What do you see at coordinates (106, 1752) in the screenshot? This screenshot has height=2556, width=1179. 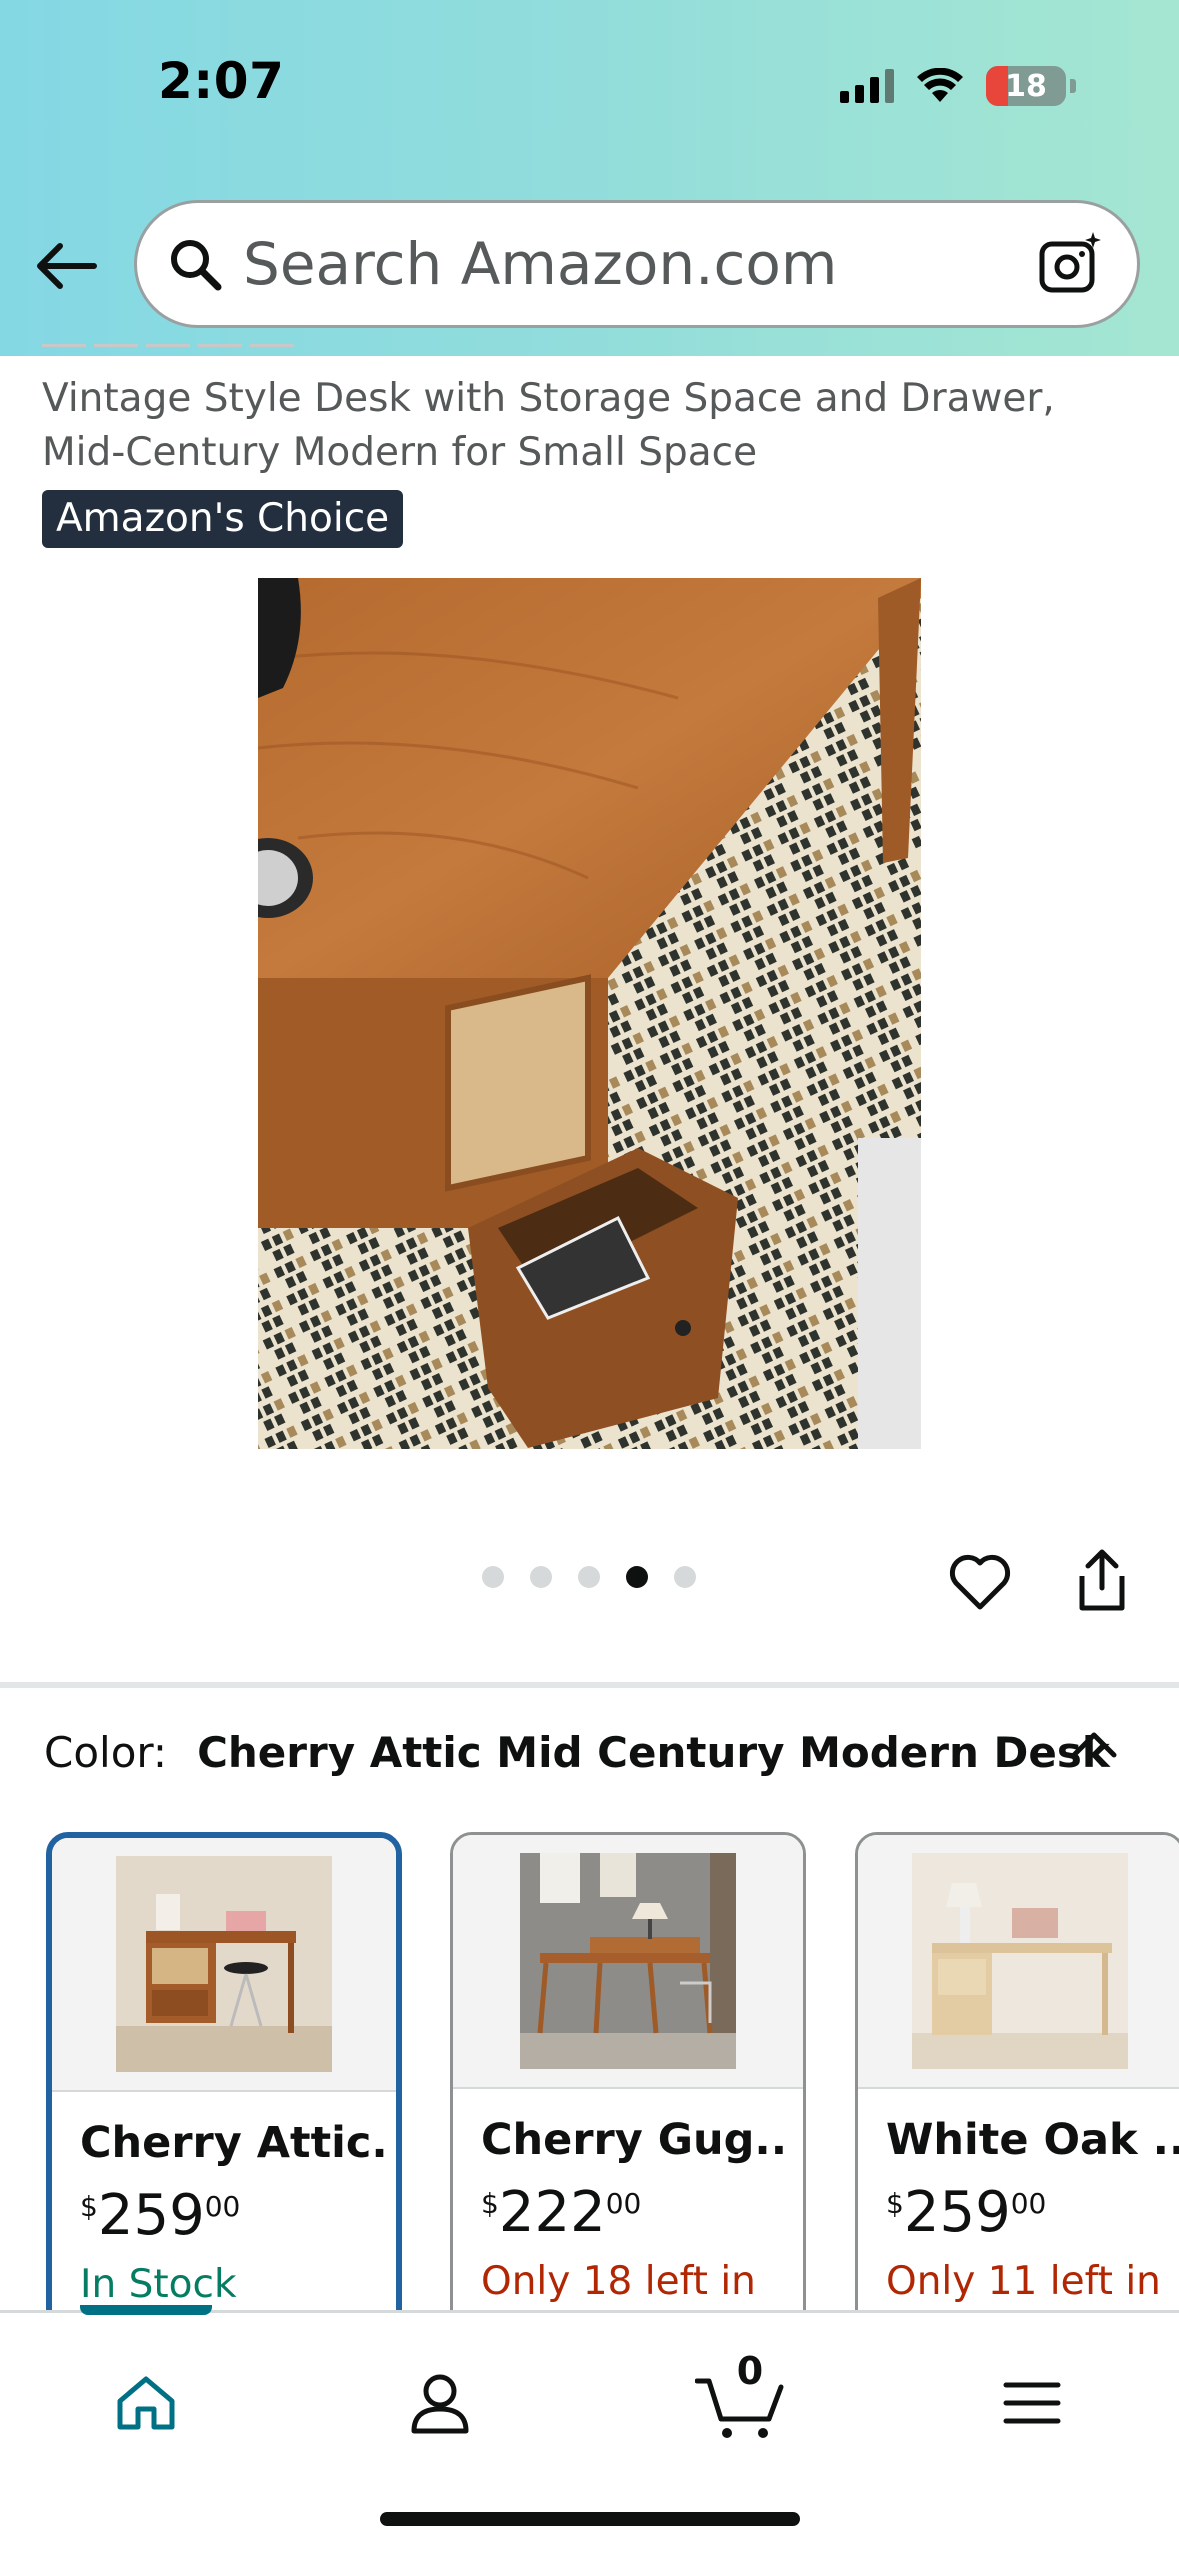 I see `color-label: Color:` at bounding box center [106, 1752].